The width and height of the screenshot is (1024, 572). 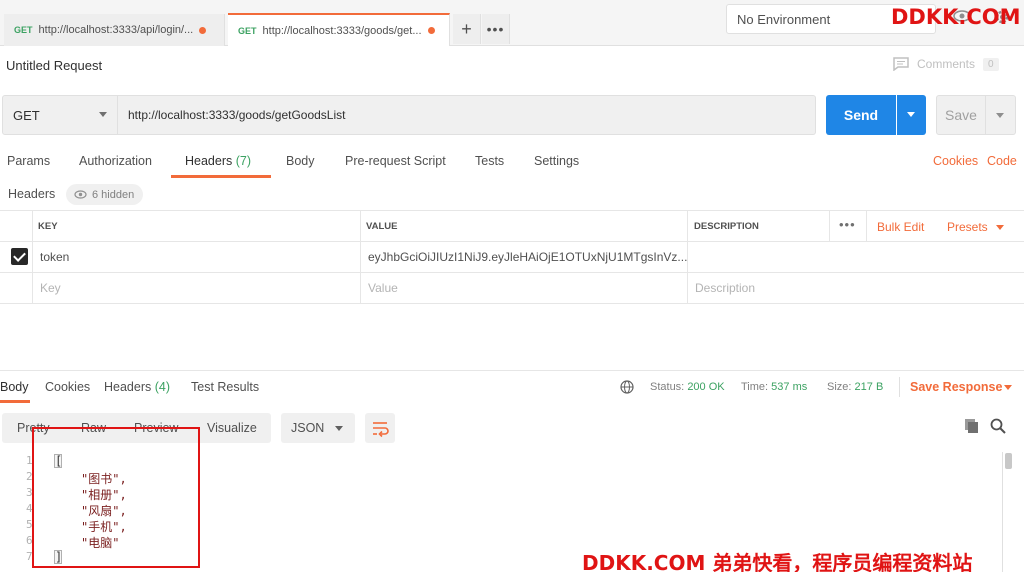 What do you see at coordinates (80, 194) in the screenshot?
I see `eye-icon` at bounding box center [80, 194].